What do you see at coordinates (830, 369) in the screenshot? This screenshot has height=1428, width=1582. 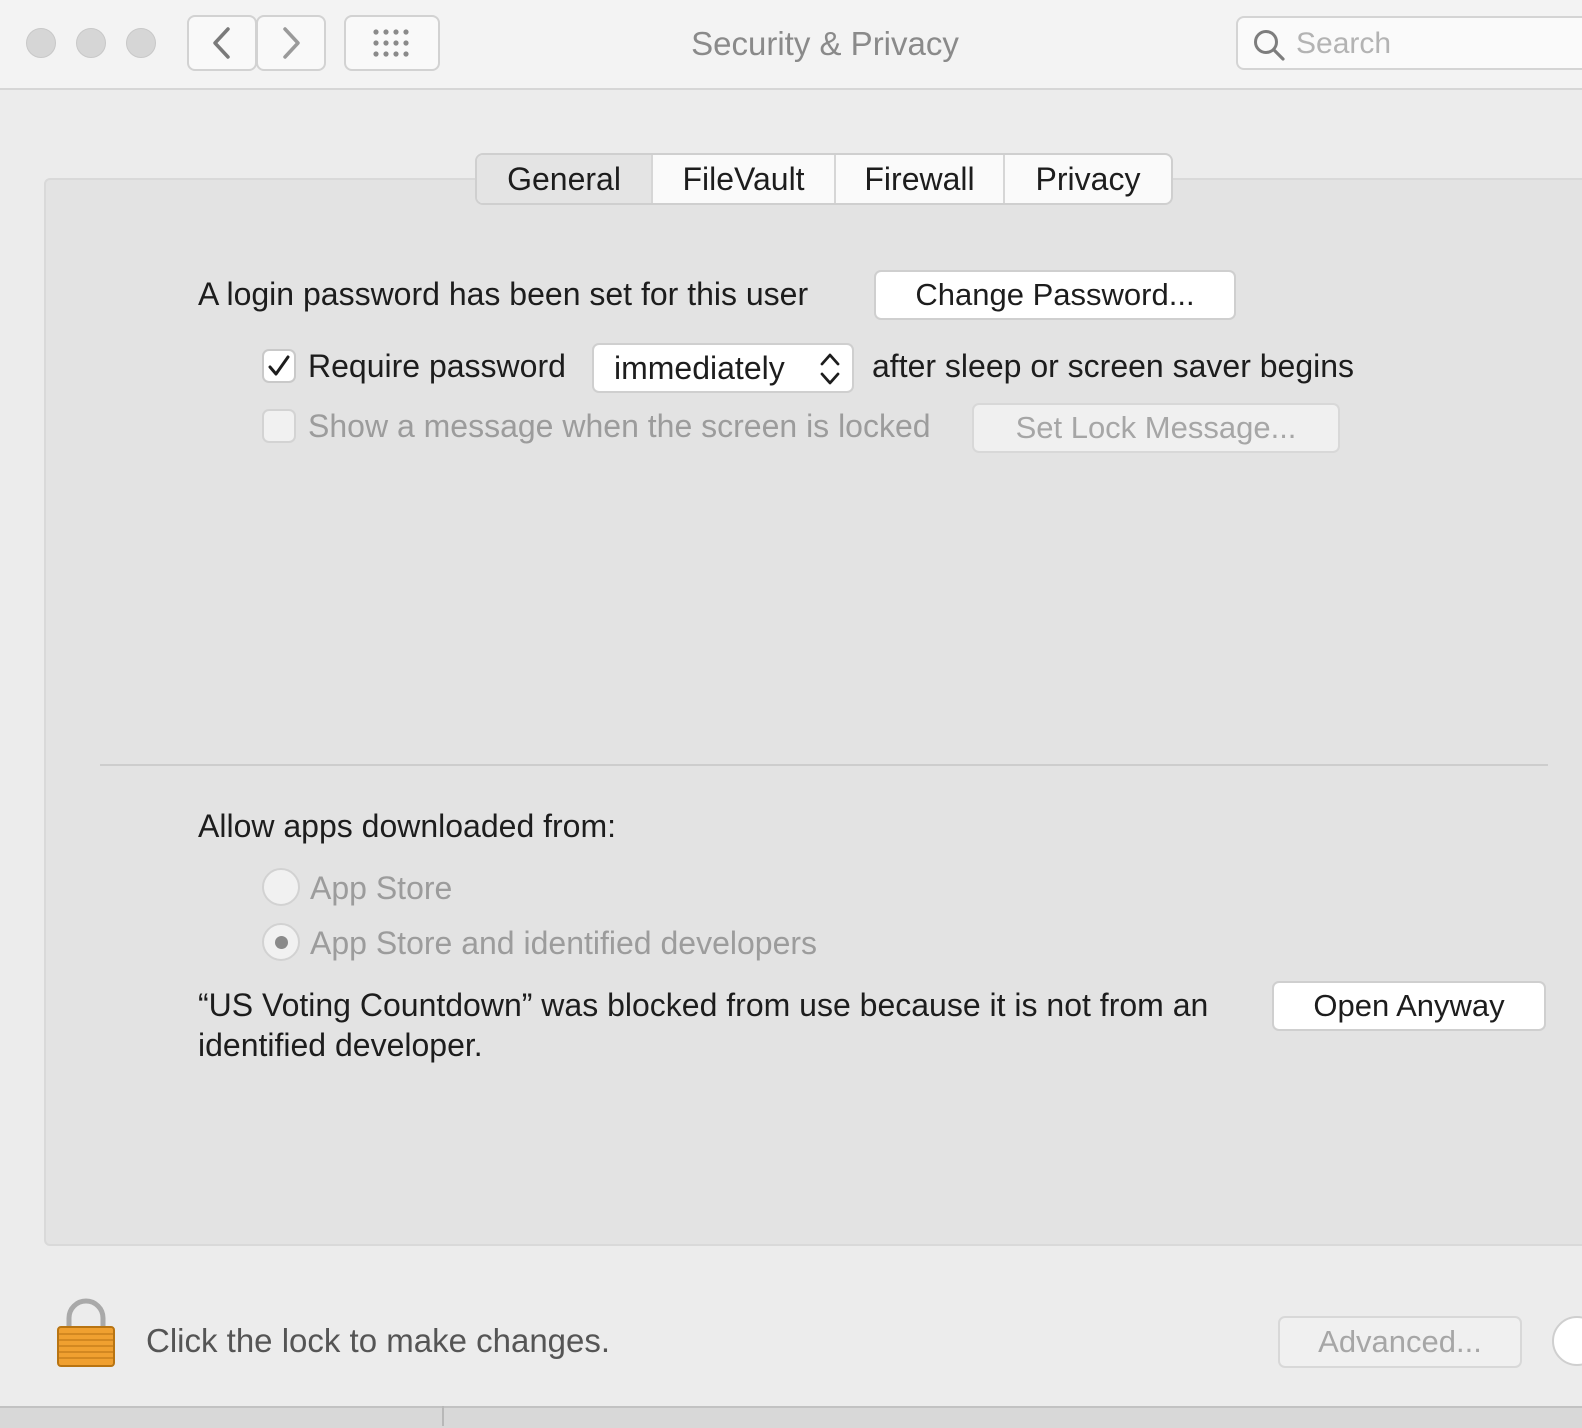 I see `up-down-arrows-icon` at bounding box center [830, 369].